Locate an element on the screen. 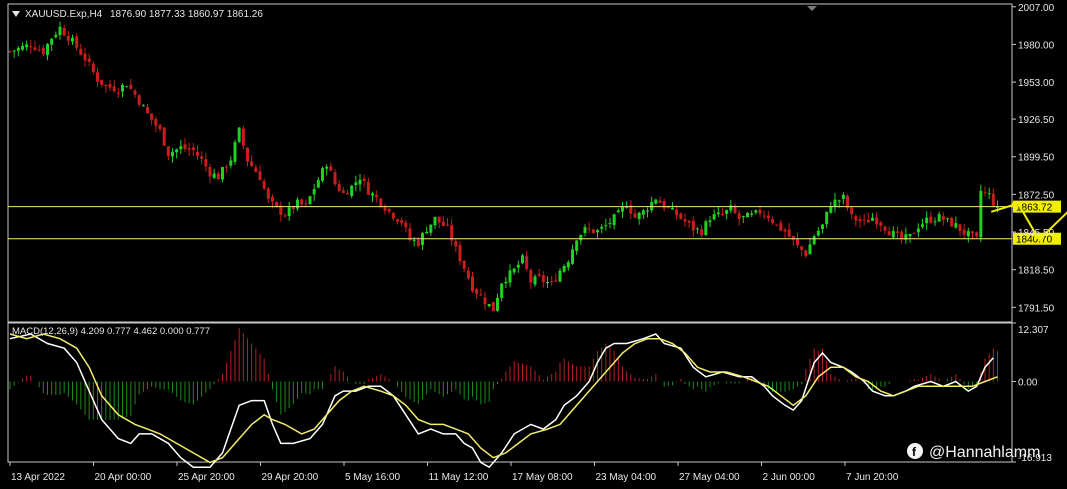  price-tick-label: 1845.50 is located at coordinates (1036, 233).